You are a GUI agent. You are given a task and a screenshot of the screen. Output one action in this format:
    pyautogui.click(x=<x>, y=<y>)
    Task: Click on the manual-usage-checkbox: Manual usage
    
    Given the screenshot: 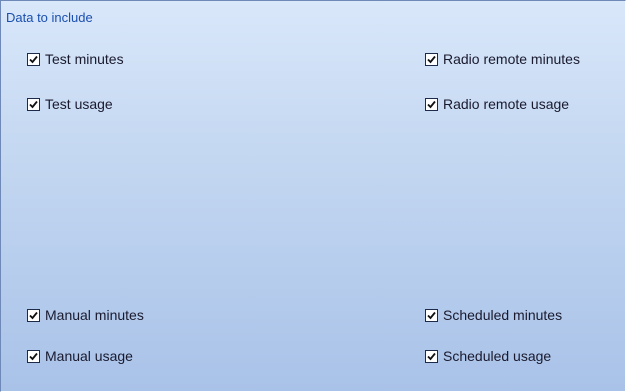 What is the action you would take?
    pyautogui.click(x=80, y=356)
    